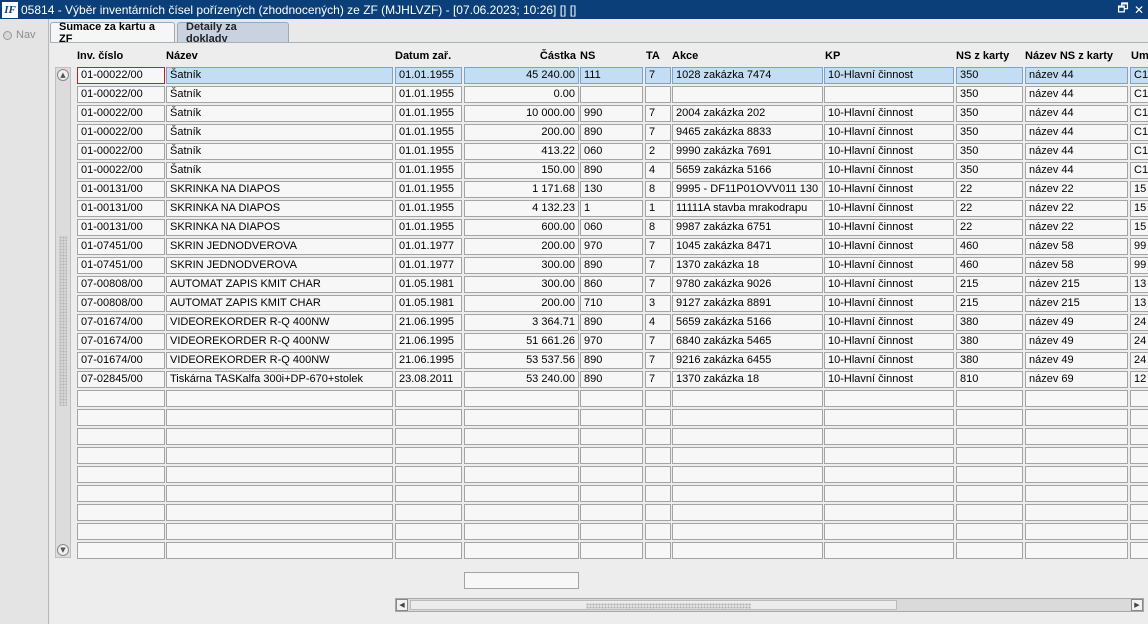  Describe the element at coordinates (989, 341) in the screenshot. I see `cell-nsk: 380` at that location.